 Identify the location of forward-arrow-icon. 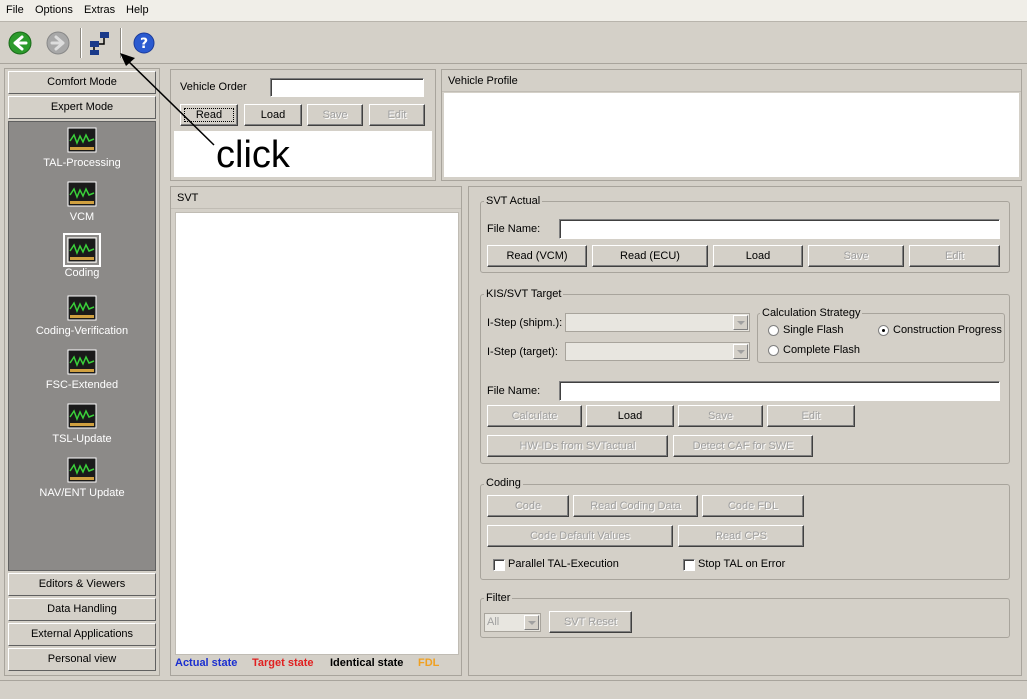
(58, 43).